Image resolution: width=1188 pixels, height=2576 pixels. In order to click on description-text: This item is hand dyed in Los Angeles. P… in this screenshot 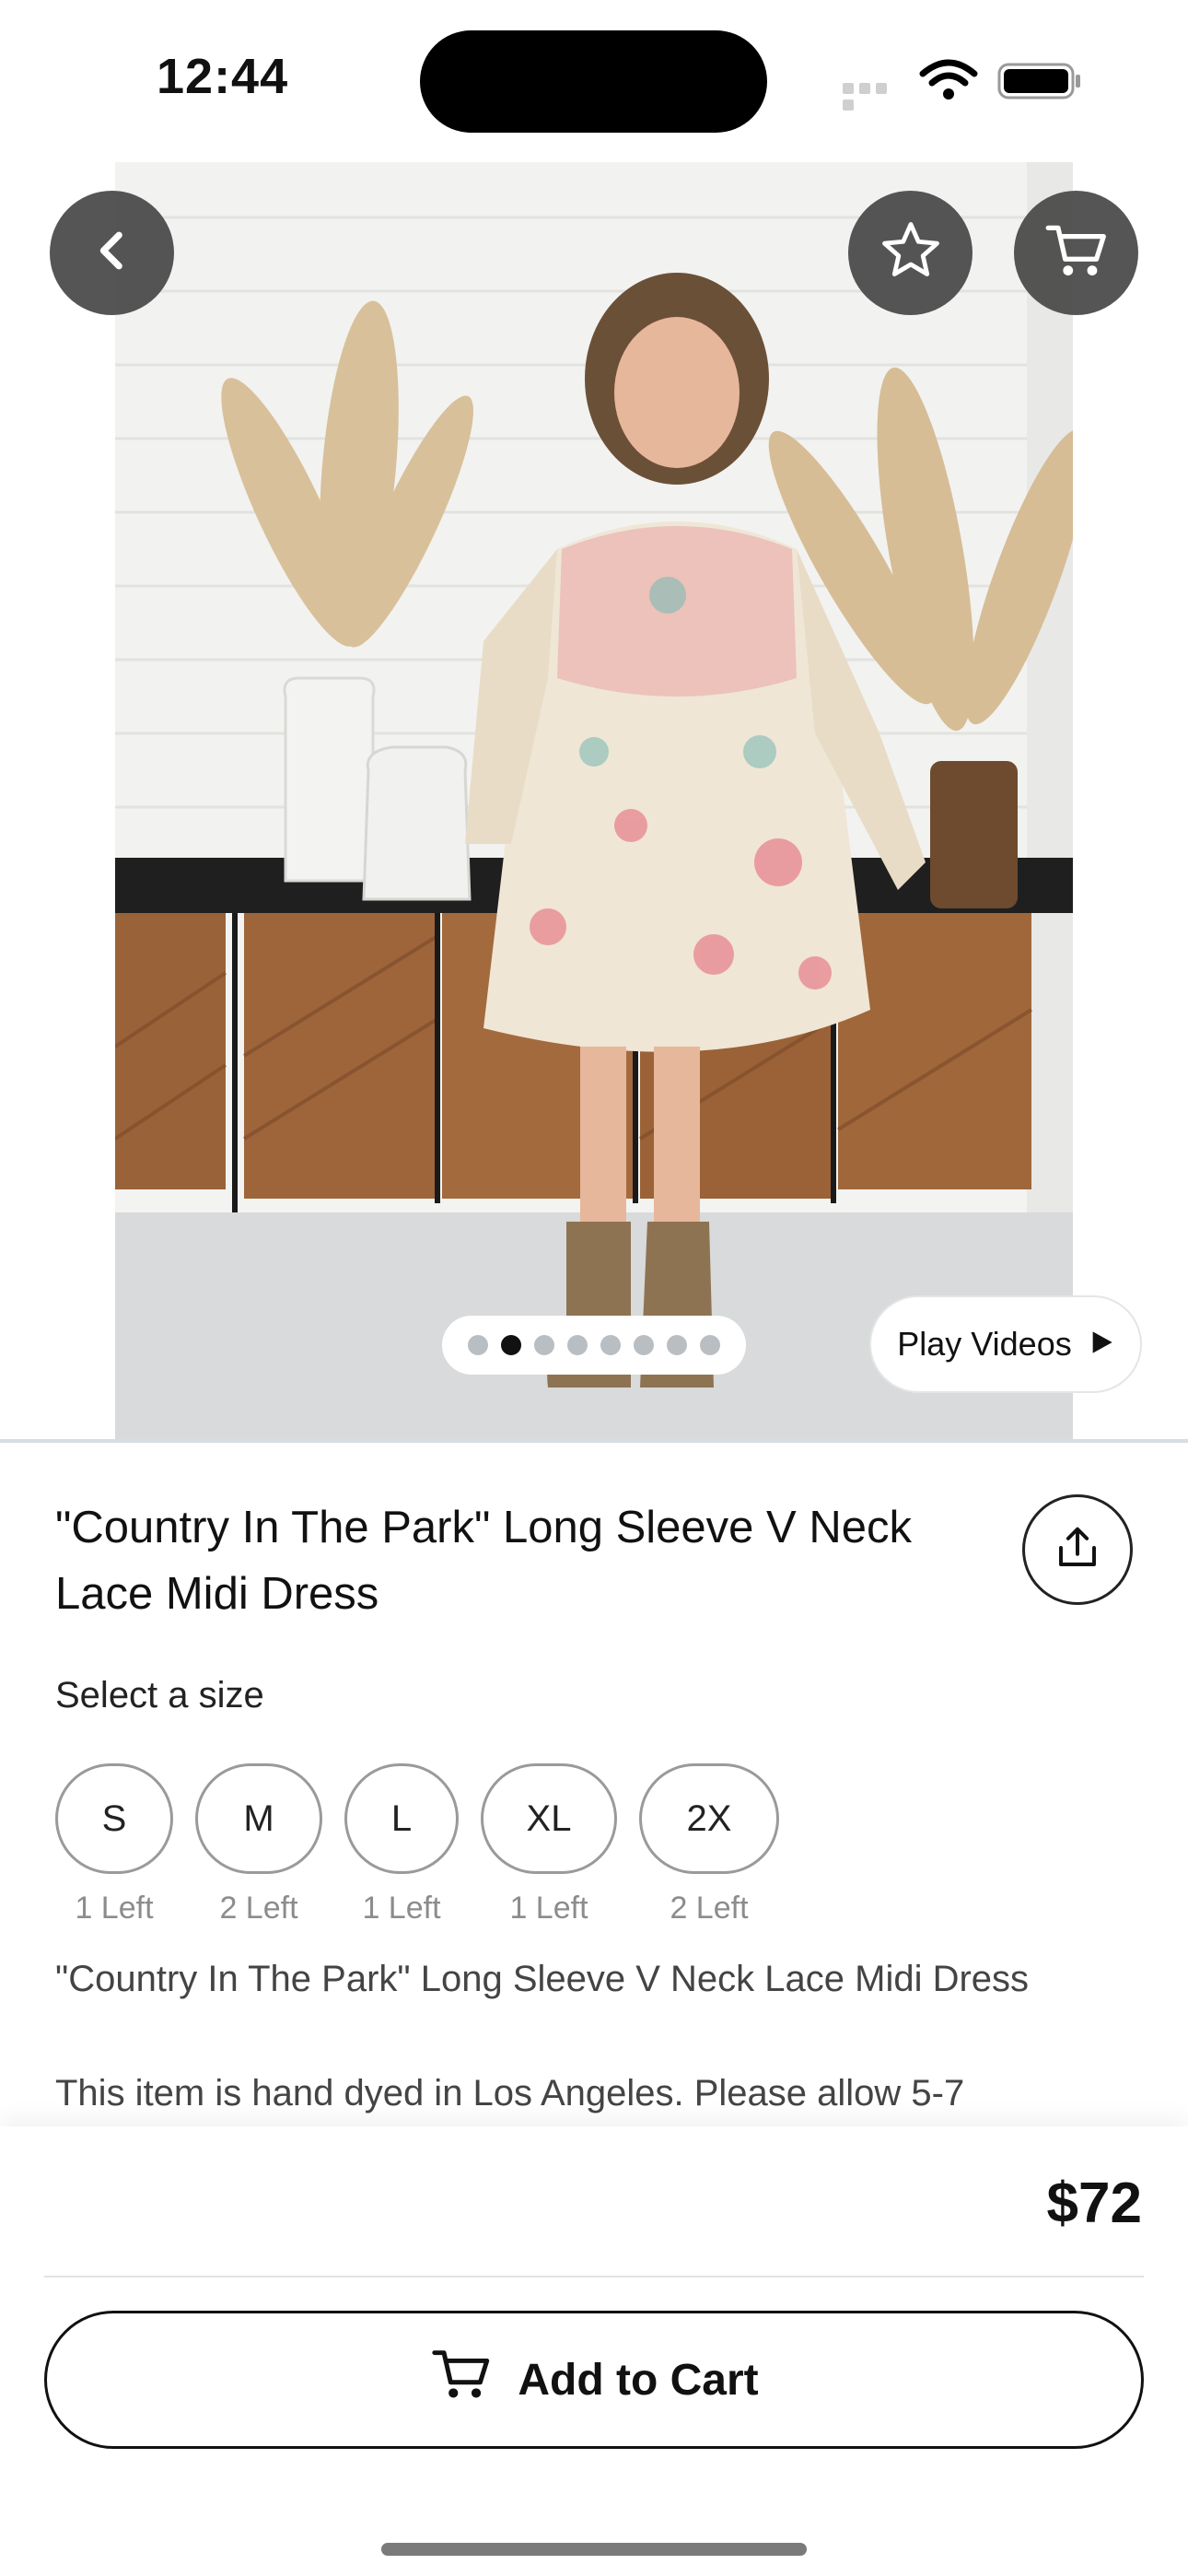, I will do `click(510, 2093)`.